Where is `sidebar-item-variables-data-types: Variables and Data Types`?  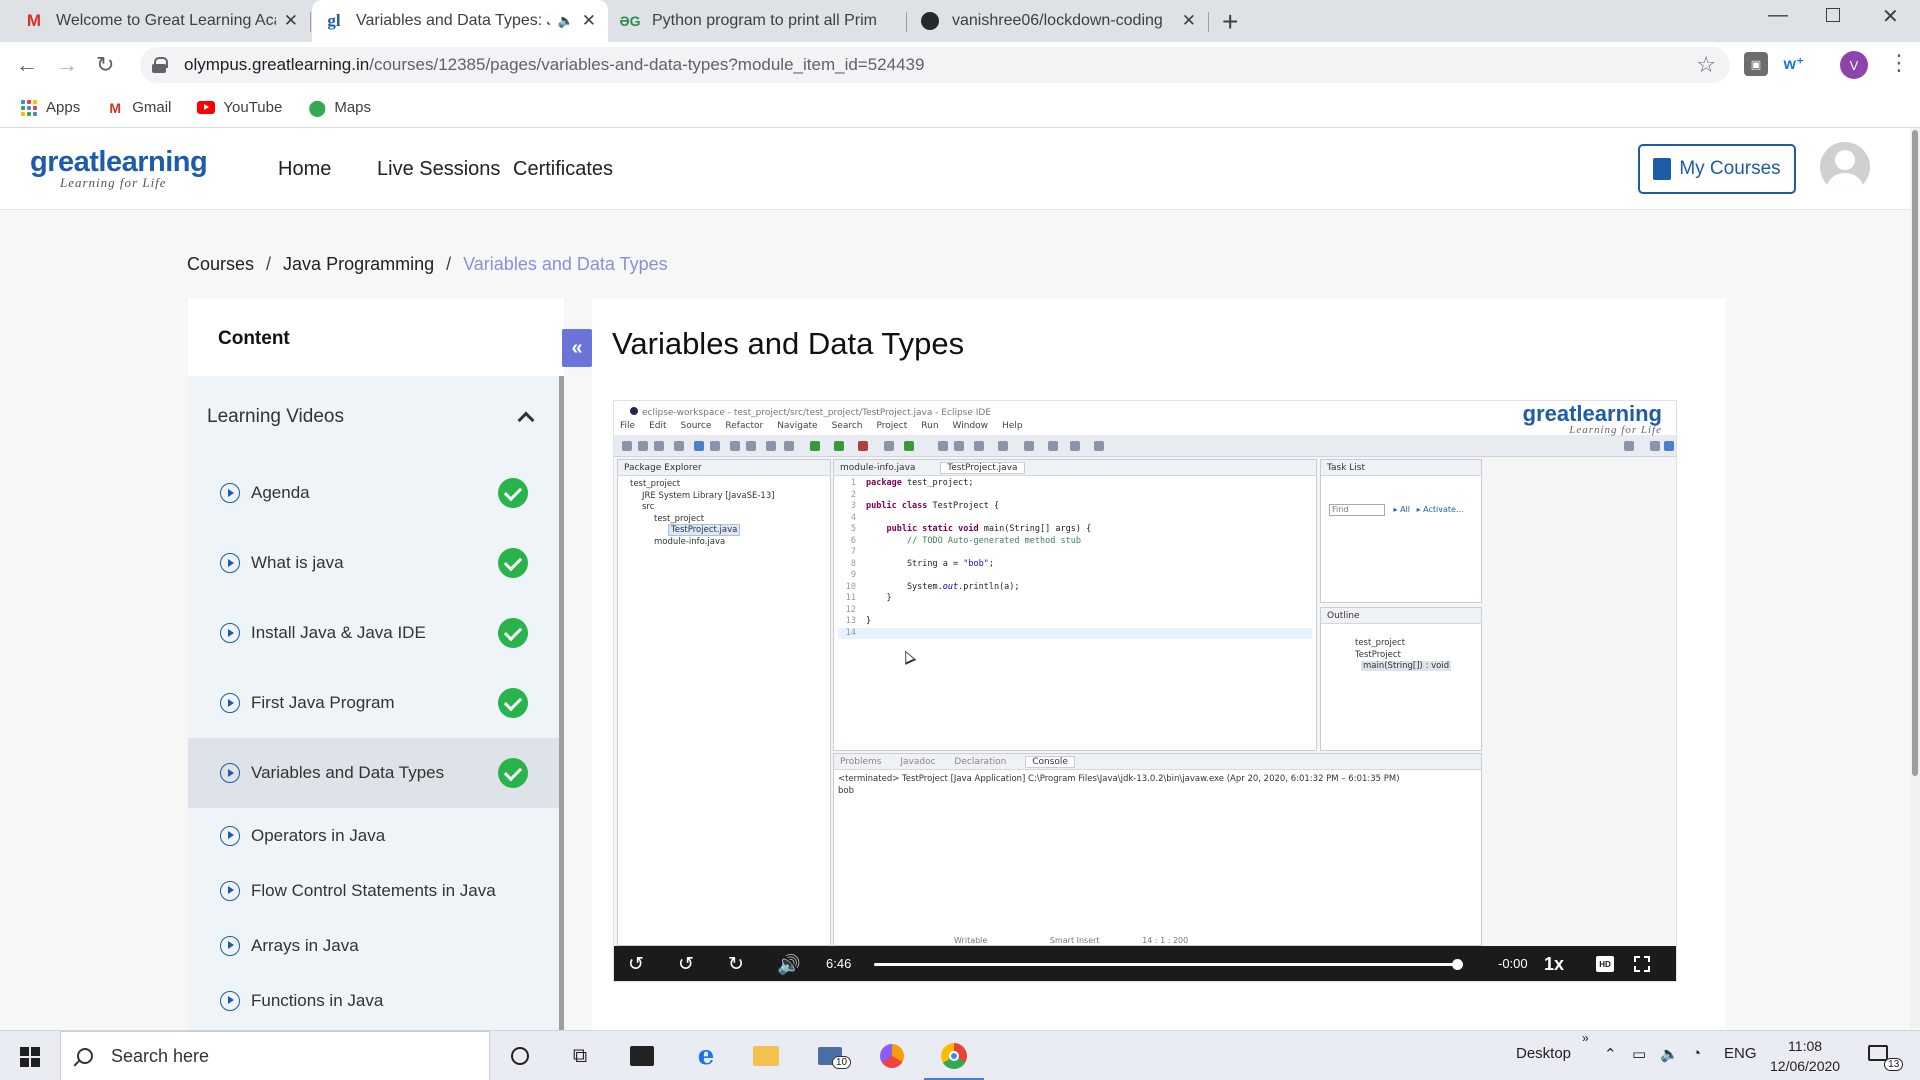
sidebar-item-variables-data-types: Variables and Data Types is located at coordinates (376, 773).